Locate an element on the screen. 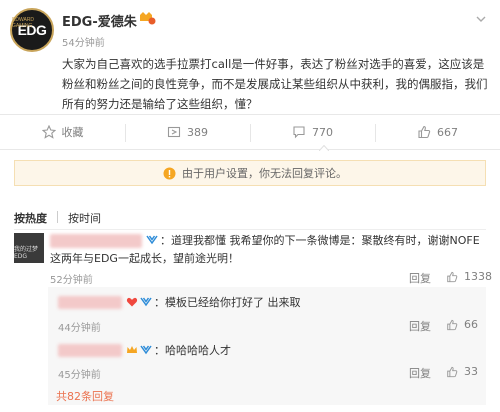 The height and width of the screenshot is (412, 500). favorite-button: 收藏 is located at coordinates (62, 132).